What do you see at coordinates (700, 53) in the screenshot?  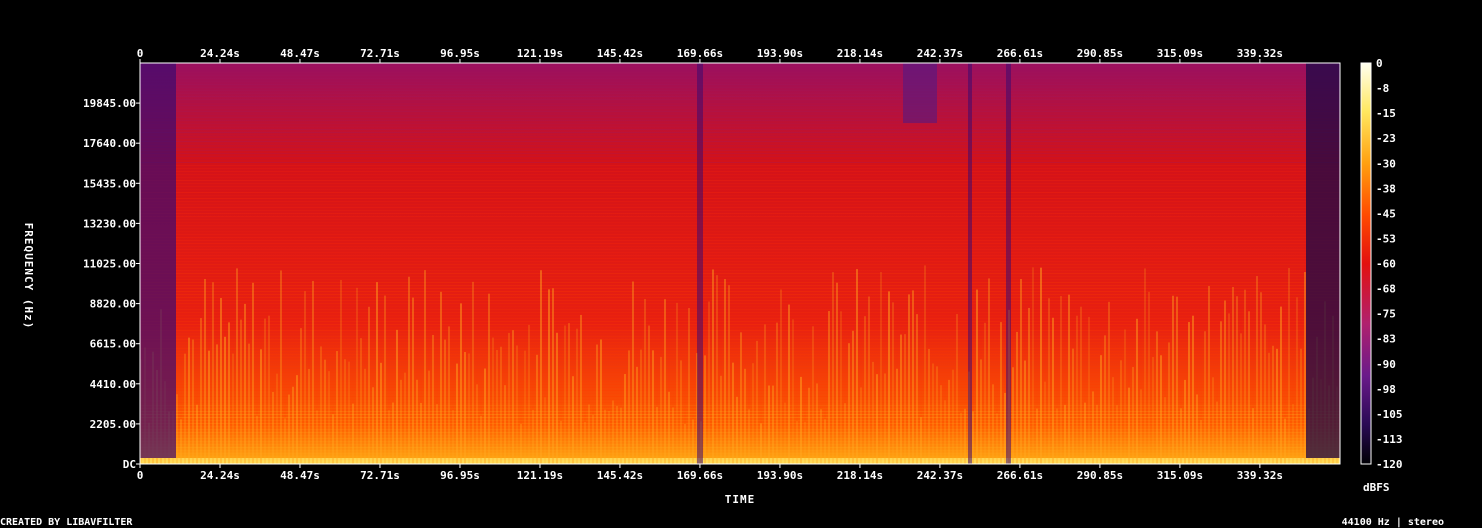 I see `x-tick-label-top: 169.66s` at bounding box center [700, 53].